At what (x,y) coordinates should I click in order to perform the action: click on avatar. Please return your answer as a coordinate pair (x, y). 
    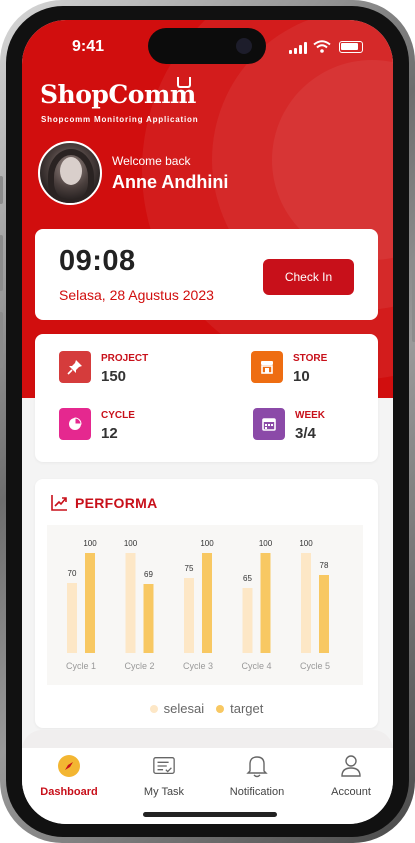
    Looking at the image, I should click on (70, 173).